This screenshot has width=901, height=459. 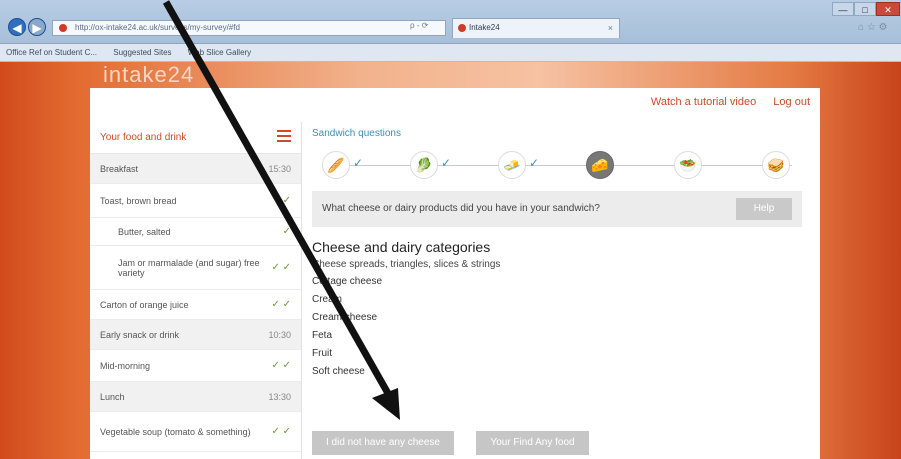 I want to click on food-step-icon: 🧈, so click(x=512, y=165).